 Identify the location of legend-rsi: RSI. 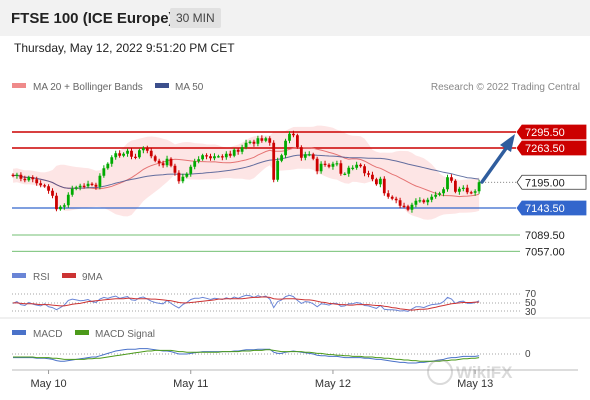
(41, 277).